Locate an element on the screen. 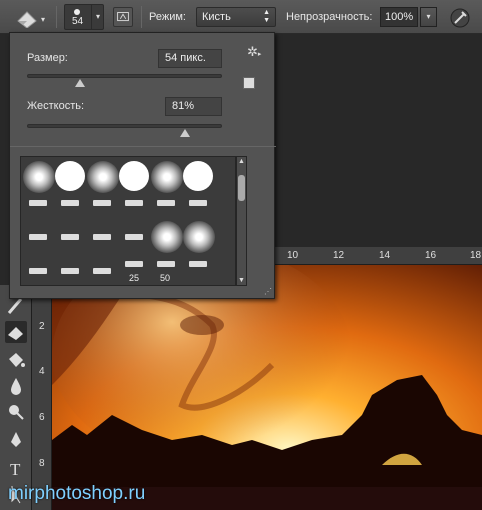 Image resolution: width=482 pixels, height=510 pixels. opacity-dropdown-button: ▾ is located at coordinates (428, 17).